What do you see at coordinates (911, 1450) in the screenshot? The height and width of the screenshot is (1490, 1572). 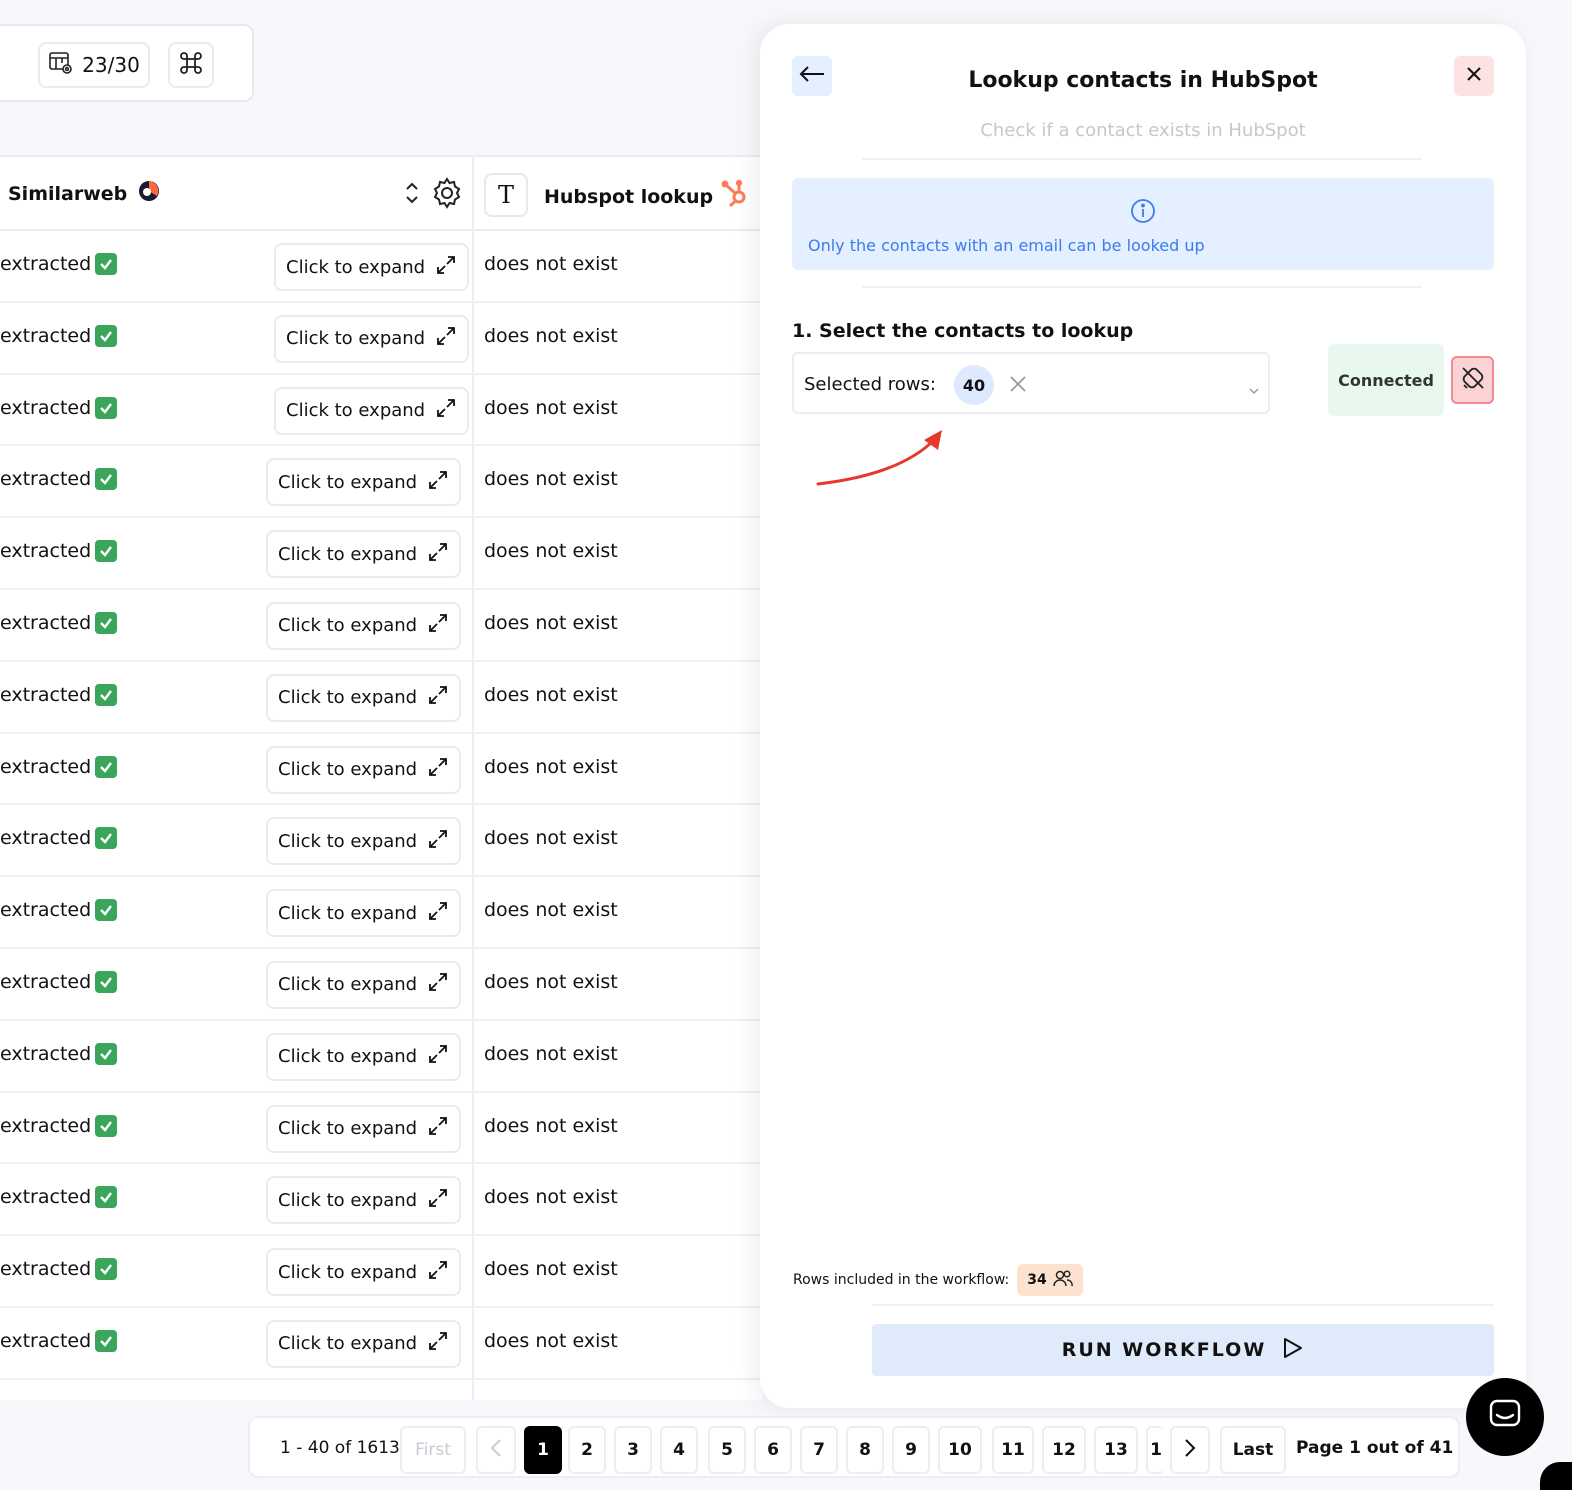 I see `page-button: 9` at bounding box center [911, 1450].